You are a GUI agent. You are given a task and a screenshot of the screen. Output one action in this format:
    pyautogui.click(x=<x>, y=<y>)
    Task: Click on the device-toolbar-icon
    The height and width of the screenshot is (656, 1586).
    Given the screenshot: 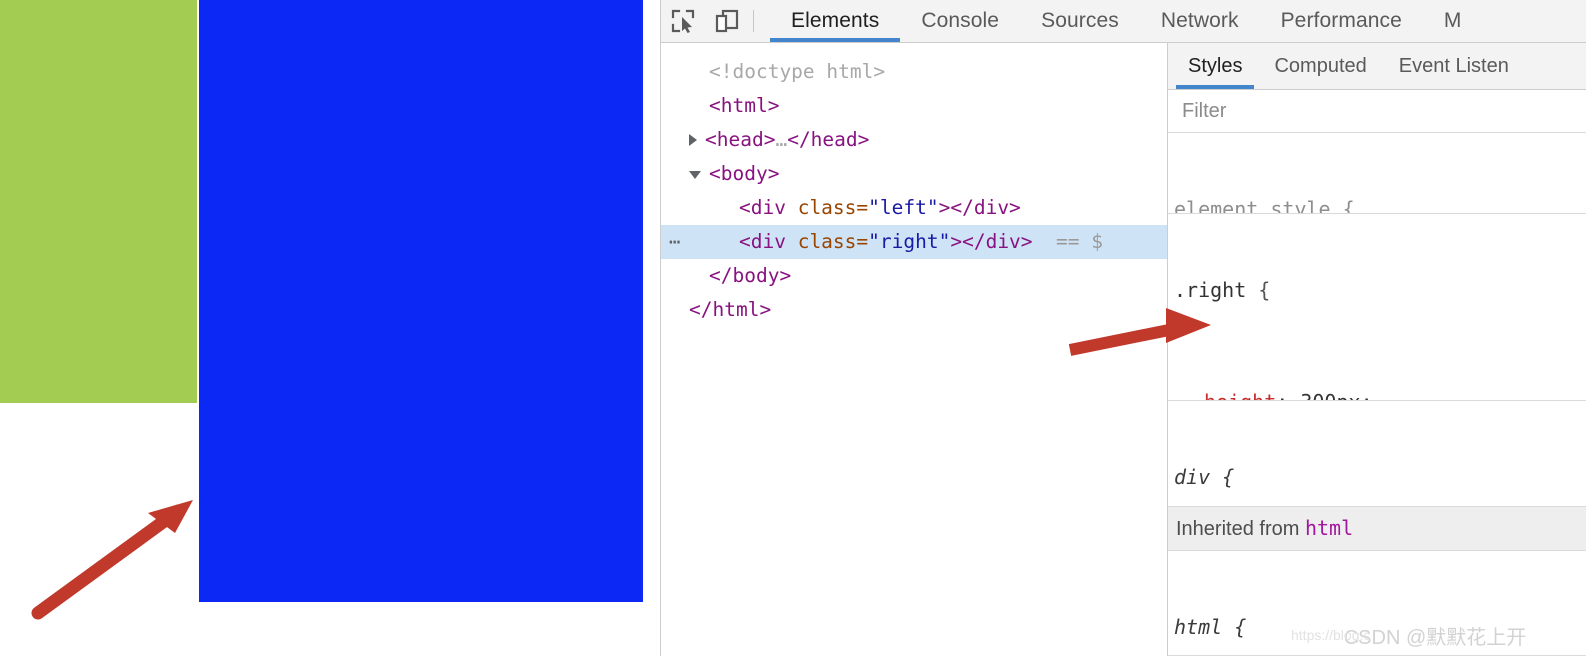 What is the action you would take?
    pyautogui.click(x=727, y=21)
    